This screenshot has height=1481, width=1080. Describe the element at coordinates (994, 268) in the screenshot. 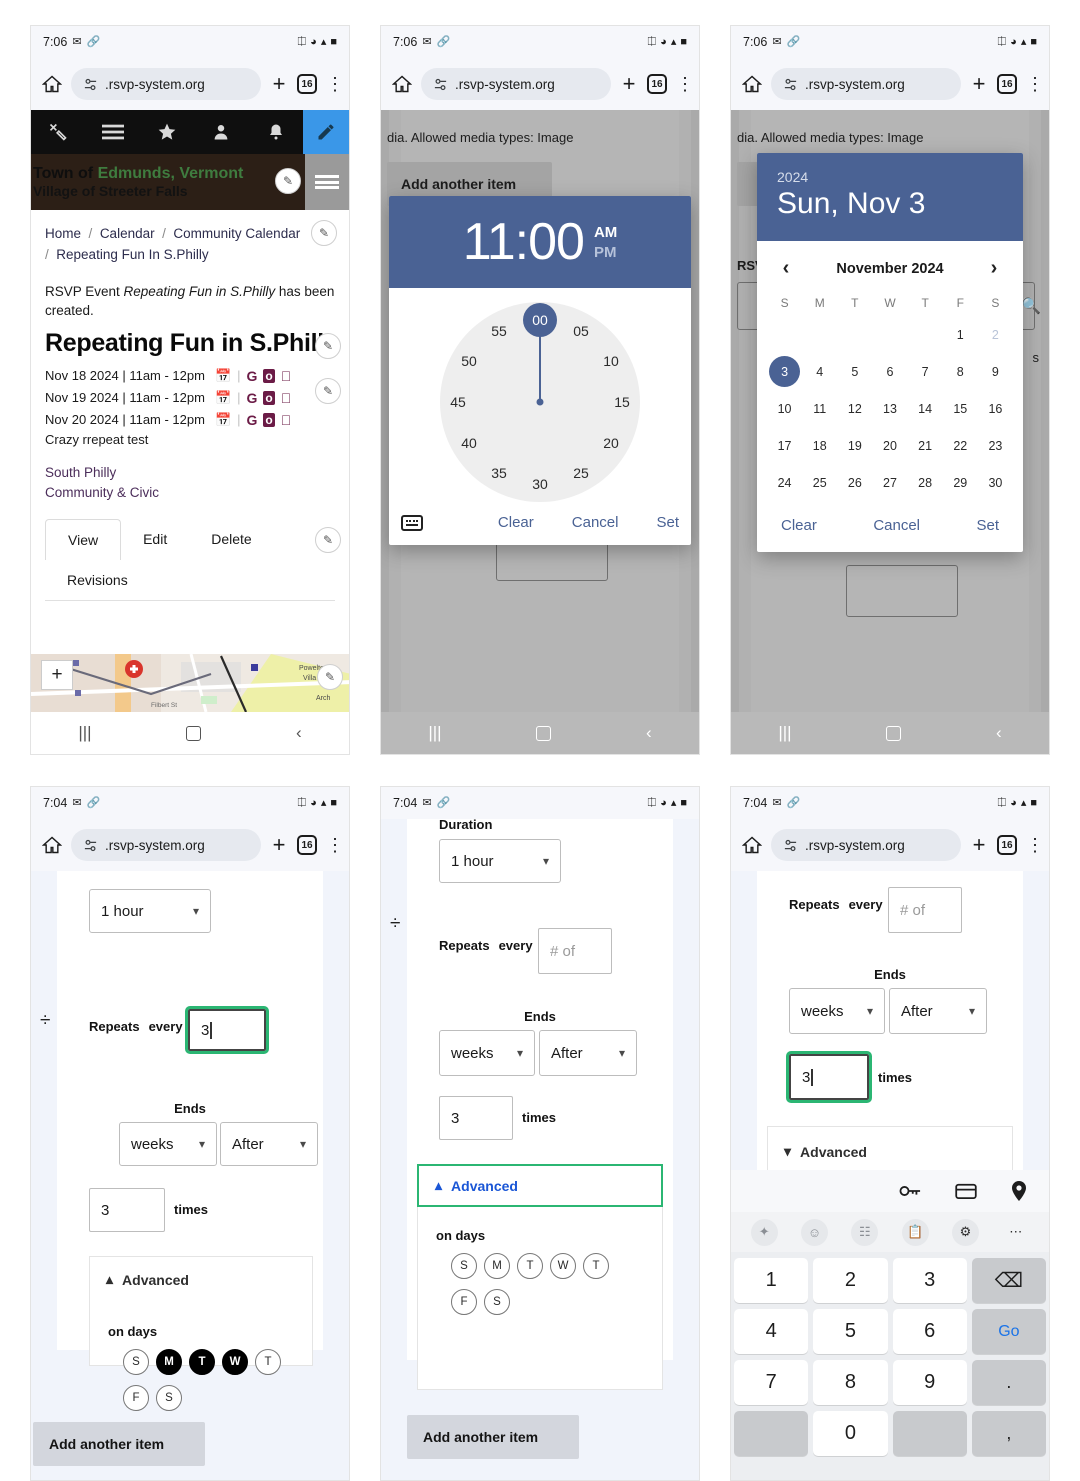

I see `chevron-right-icon: ›` at that location.